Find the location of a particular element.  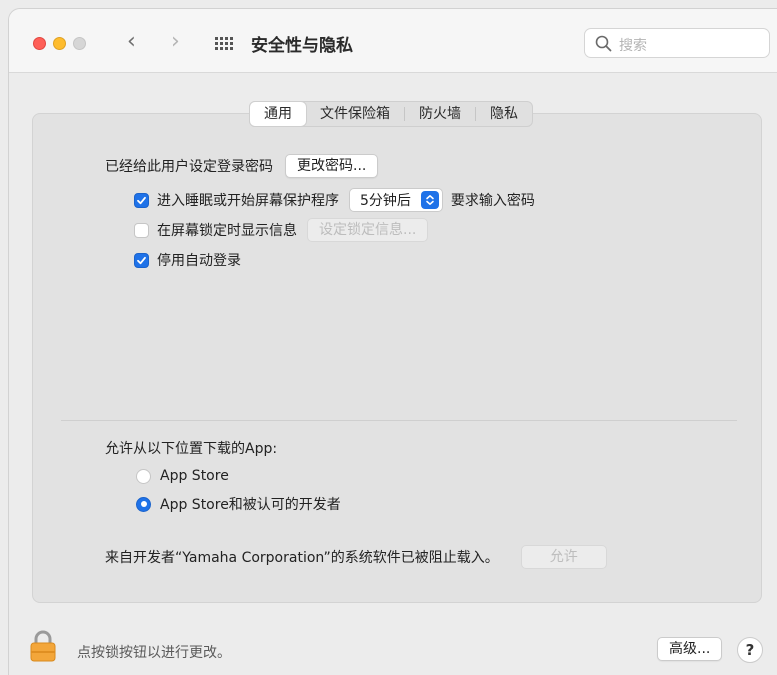

lock-hint-text: 点按锁按钮以进行更改。 is located at coordinates (154, 653).